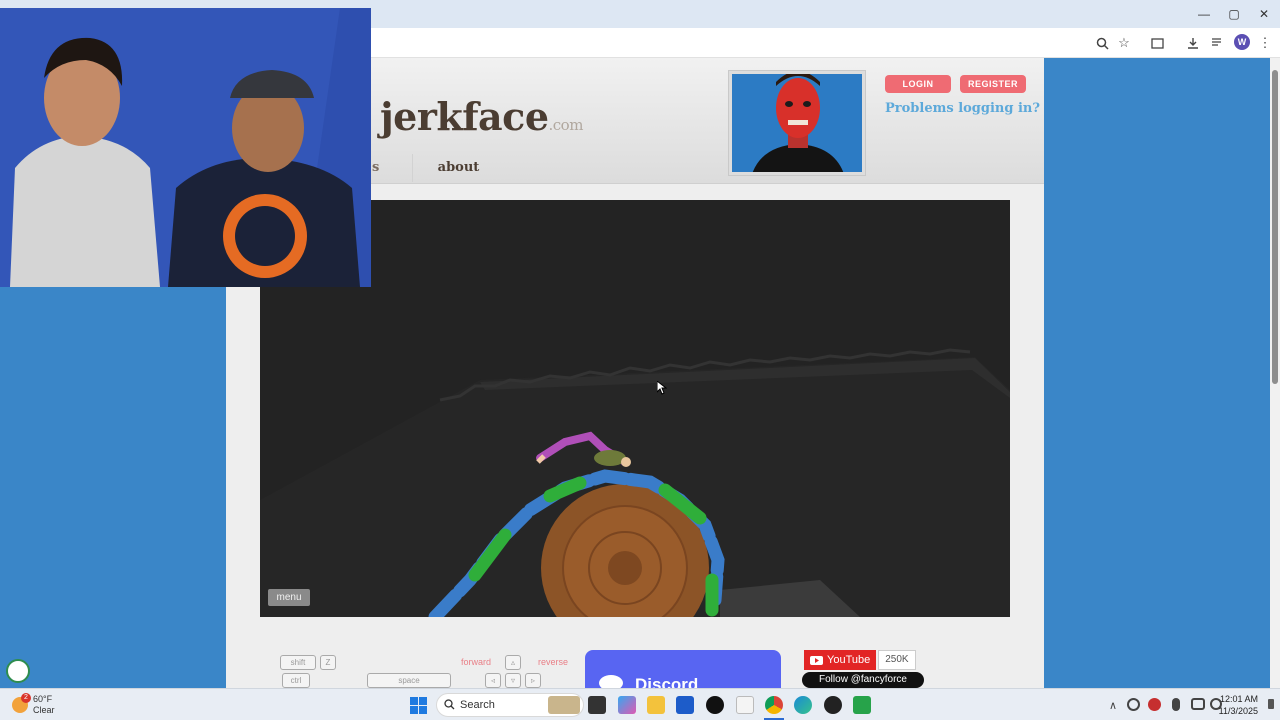 Image resolution: width=1280 pixels, height=720 pixels. What do you see at coordinates (564, 705) in the screenshot?
I see `search-highlight-image` at bounding box center [564, 705].